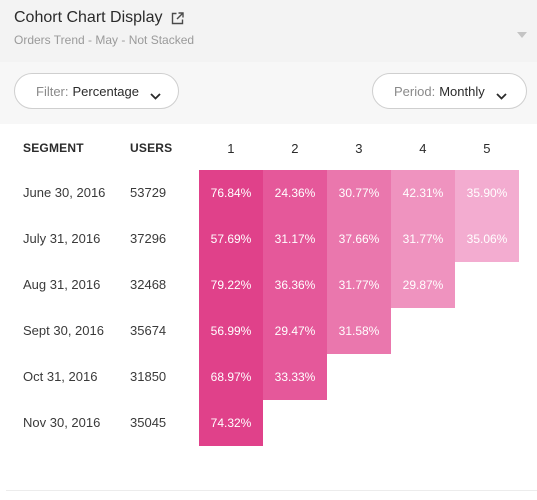 The width and height of the screenshot is (537, 500). I want to click on period-dropdown: Period: Monthly, so click(449, 91).